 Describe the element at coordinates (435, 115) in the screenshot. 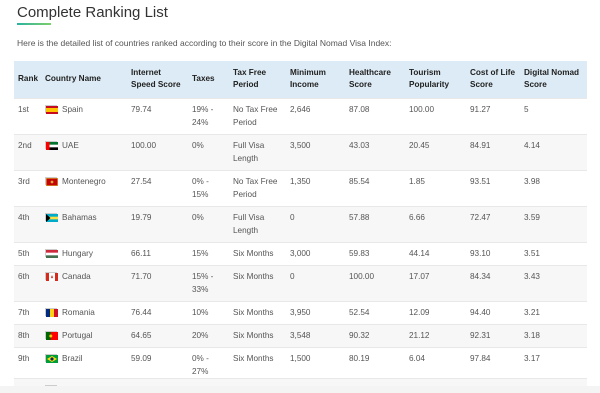

I see `cell-tourism: 100.00` at that location.